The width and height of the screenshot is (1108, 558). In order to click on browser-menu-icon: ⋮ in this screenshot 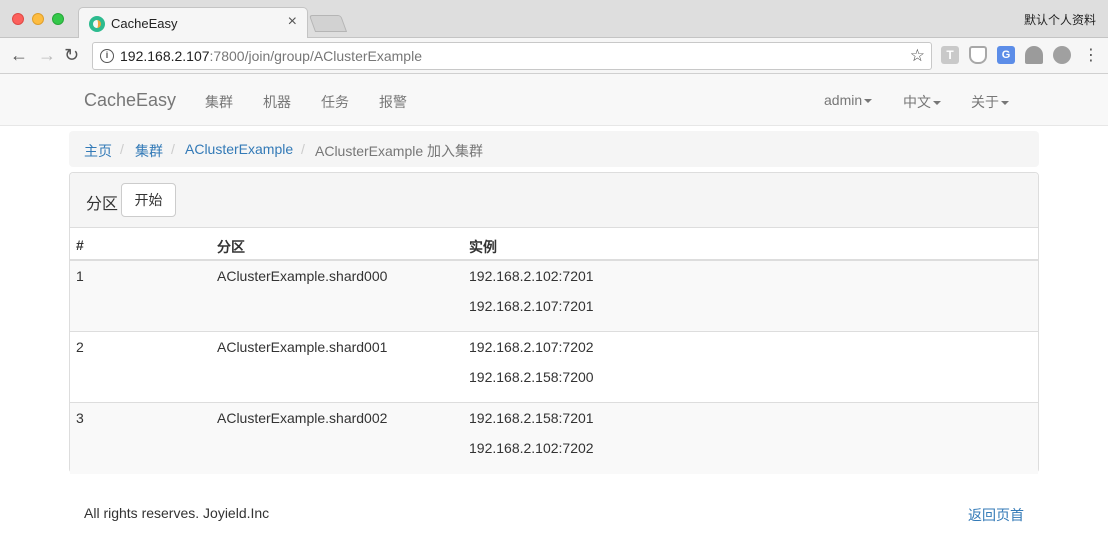, I will do `click(1091, 55)`.